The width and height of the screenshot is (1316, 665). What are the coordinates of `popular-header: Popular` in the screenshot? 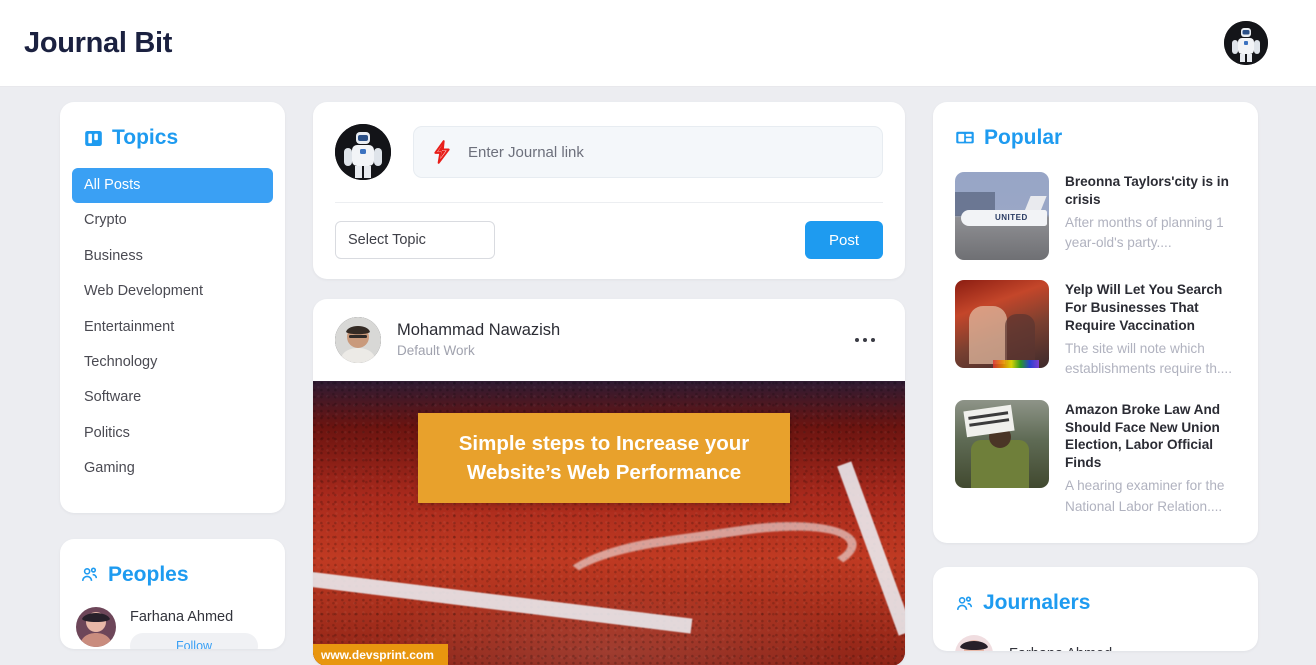 It's located at (1095, 149).